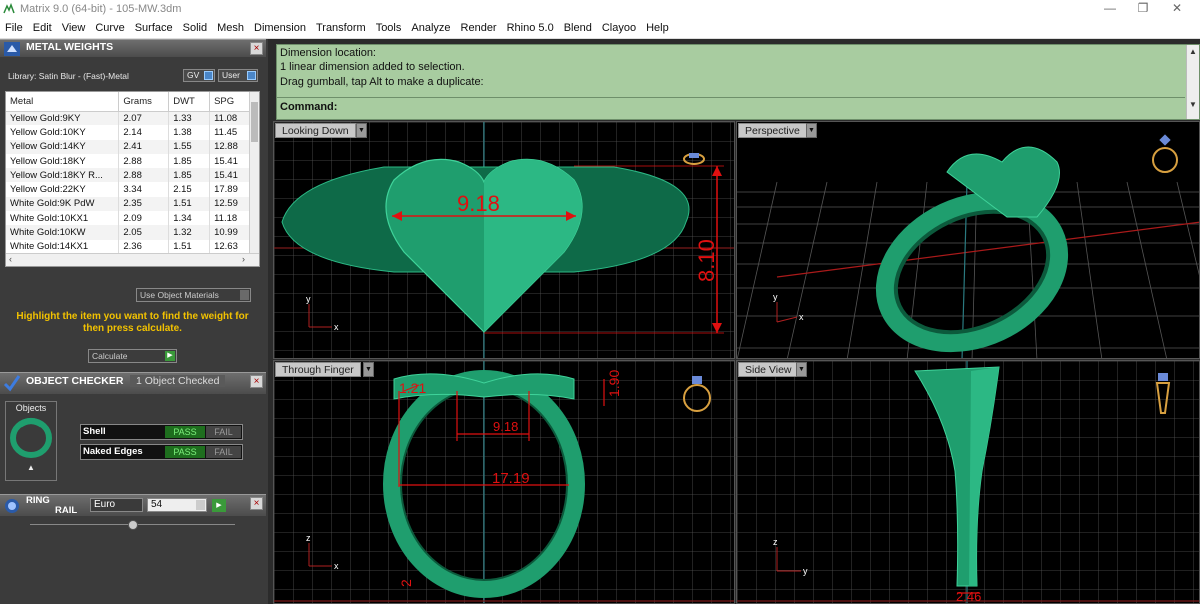 This screenshot has width=1200, height=604. Describe the element at coordinates (308, 299) in the screenshot. I see `svg-text: y` at that location.